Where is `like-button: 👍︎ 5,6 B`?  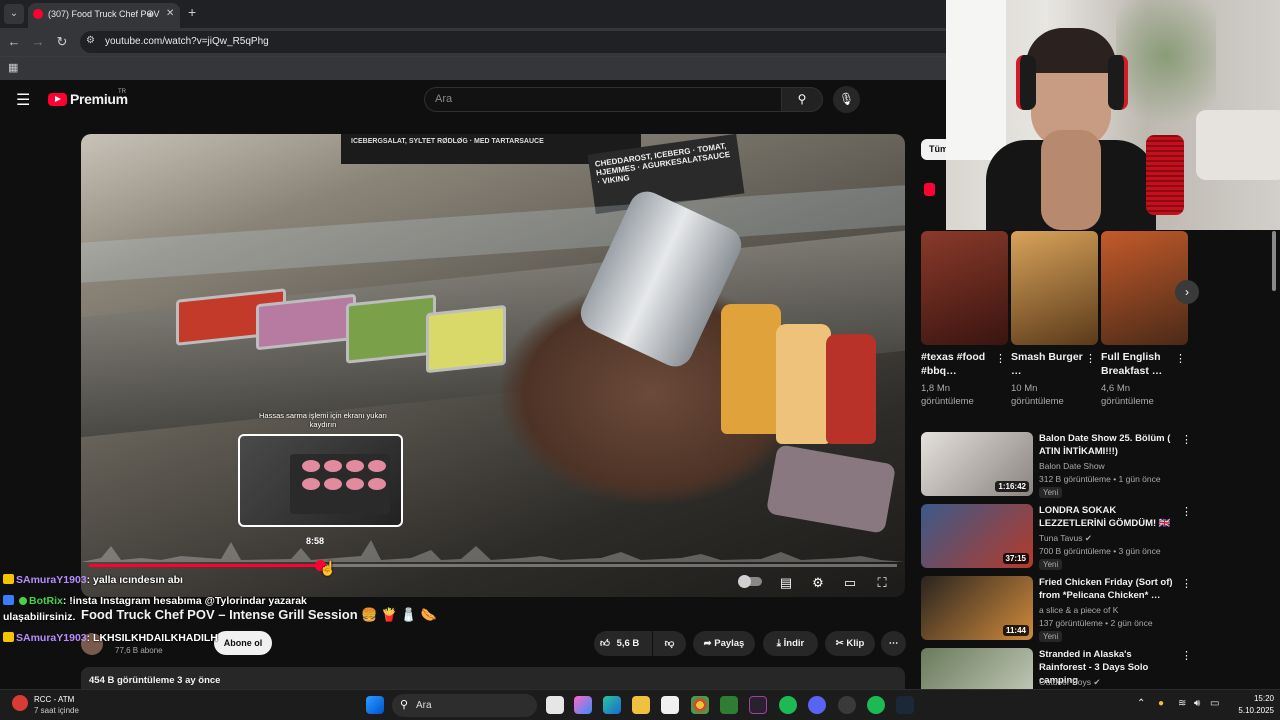 like-button: 👍︎ 5,6 B is located at coordinates (623, 643).